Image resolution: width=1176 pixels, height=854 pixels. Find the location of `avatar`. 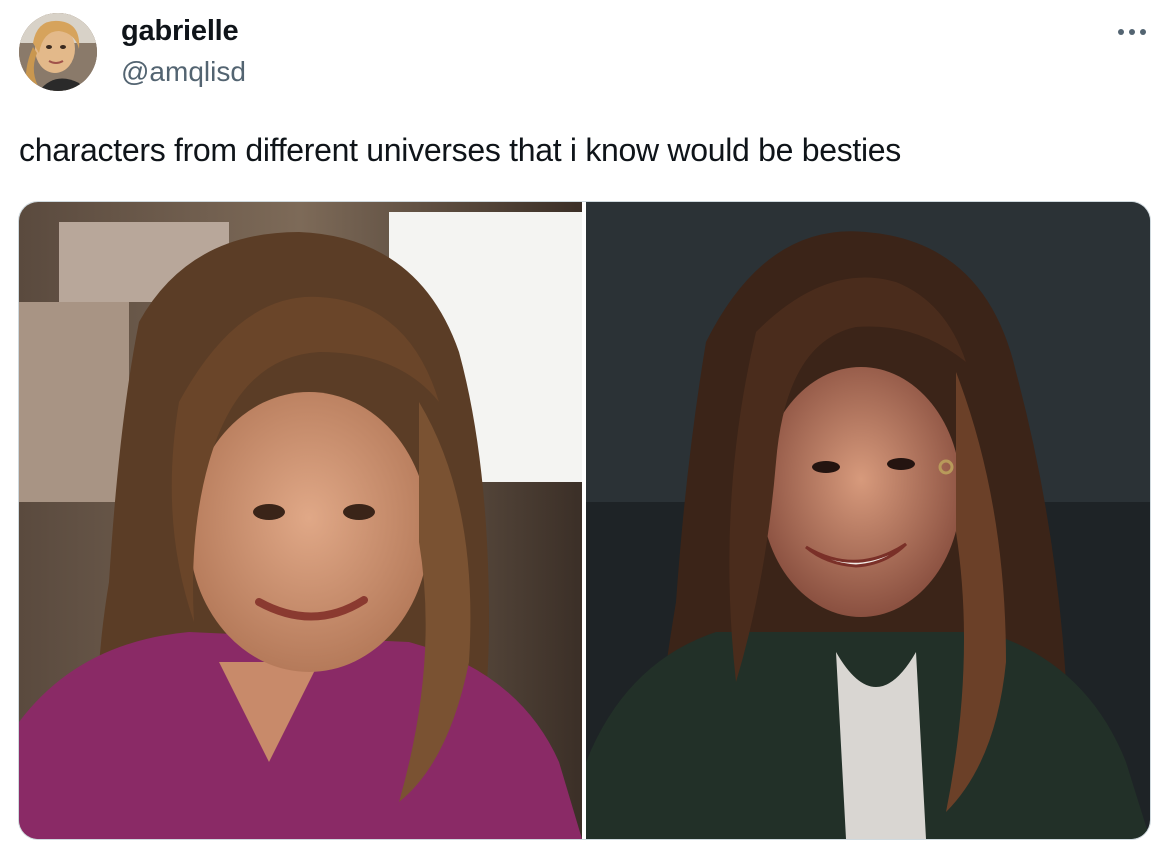

avatar is located at coordinates (58, 52).